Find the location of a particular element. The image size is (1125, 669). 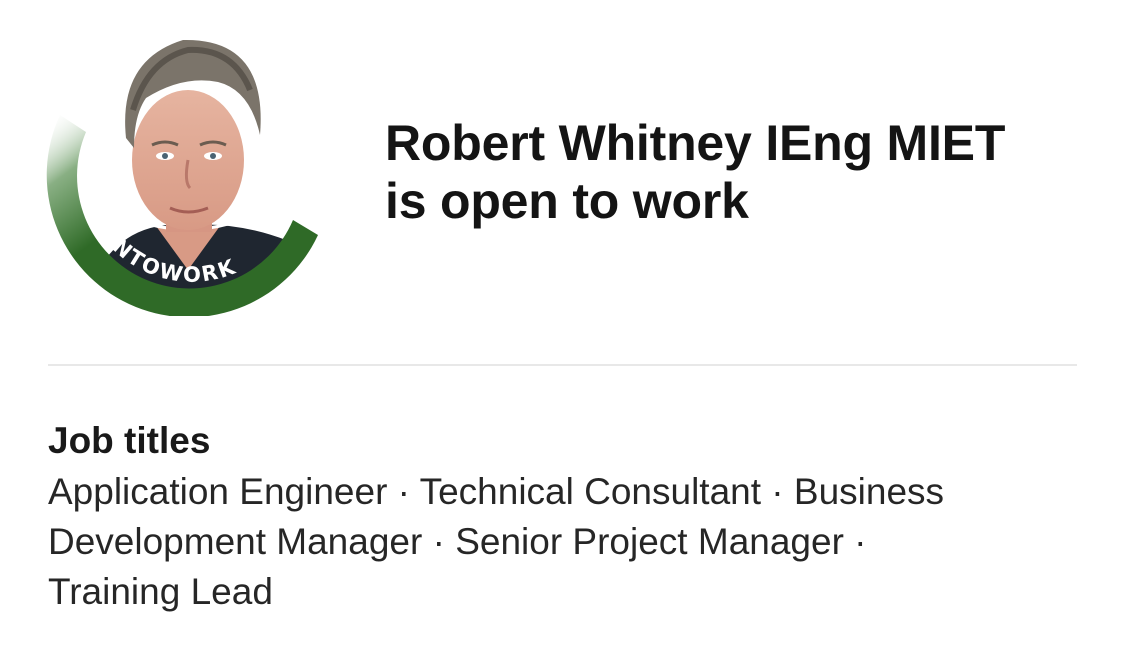

section-title: Job titles is located at coordinates (129, 440).